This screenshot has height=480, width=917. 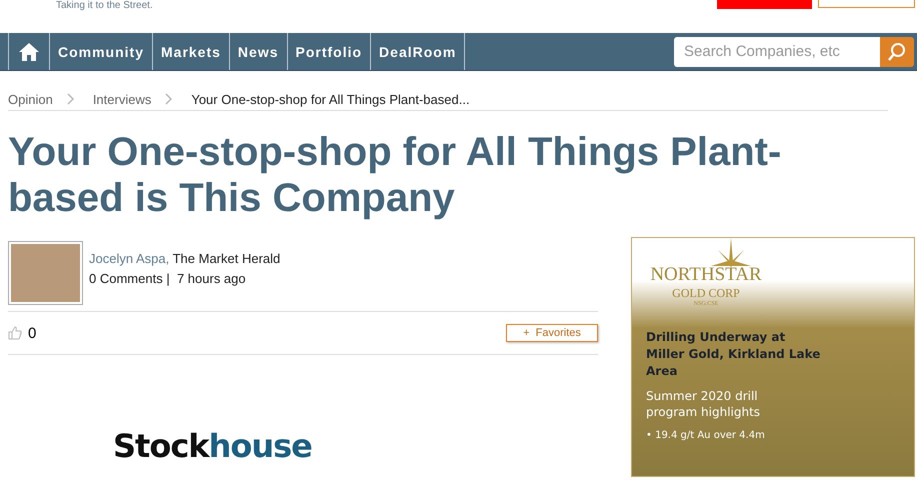 What do you see at coordinates (29, 52) in the screenshot?
I see `home-icon` at bounding box center [29, 52].